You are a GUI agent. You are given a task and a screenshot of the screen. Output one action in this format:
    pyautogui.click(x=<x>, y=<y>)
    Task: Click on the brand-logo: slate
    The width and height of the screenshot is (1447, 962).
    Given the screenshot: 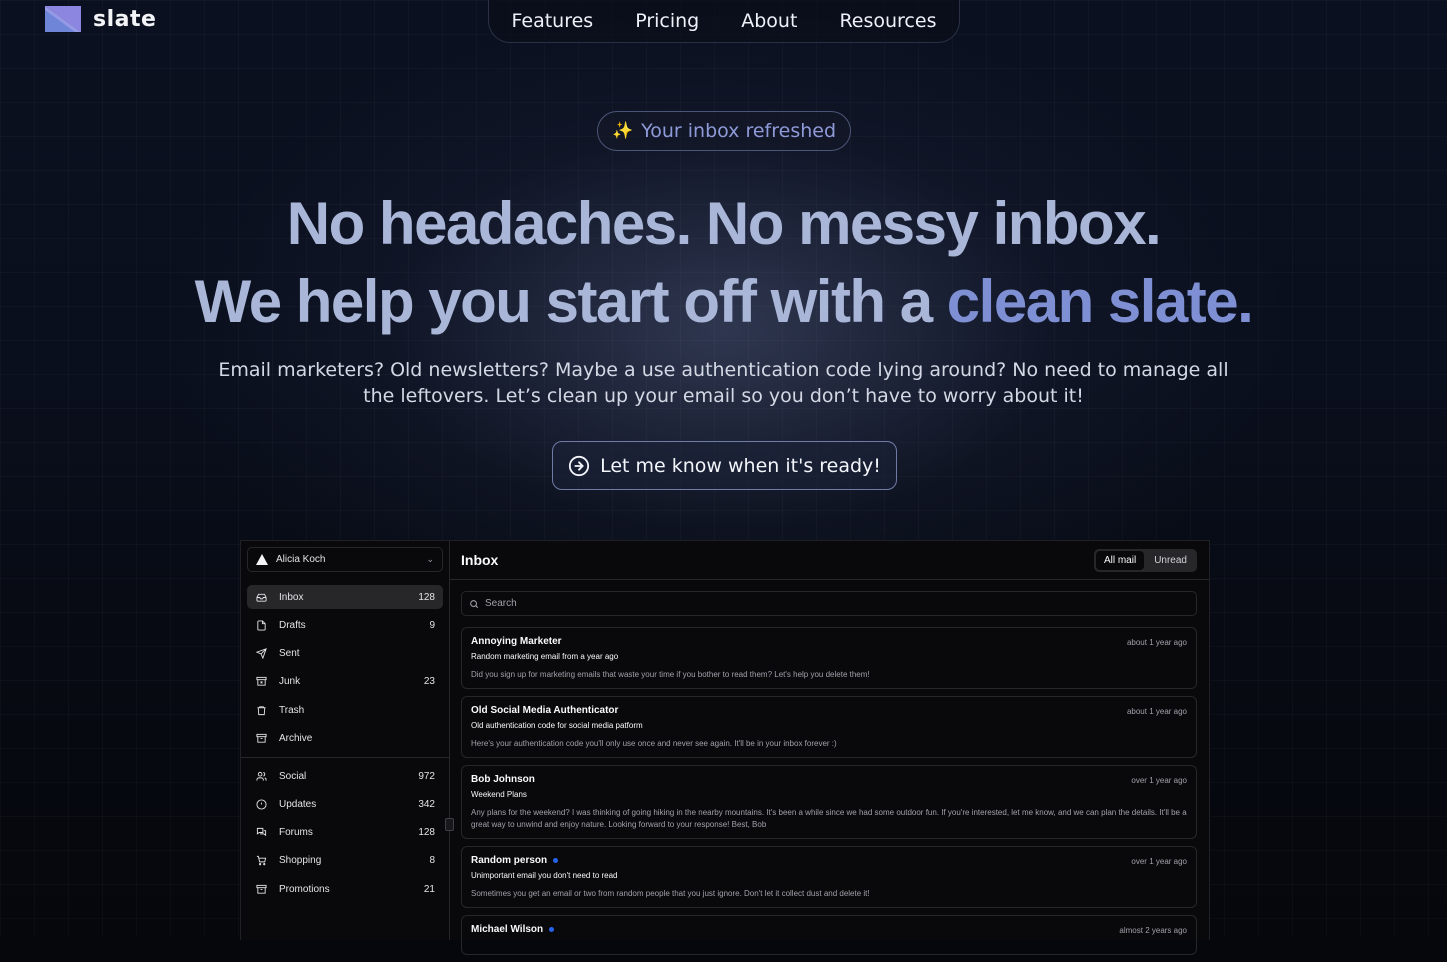 What is the action you would take?
    pyautogui.click(x=100, y=19)
    